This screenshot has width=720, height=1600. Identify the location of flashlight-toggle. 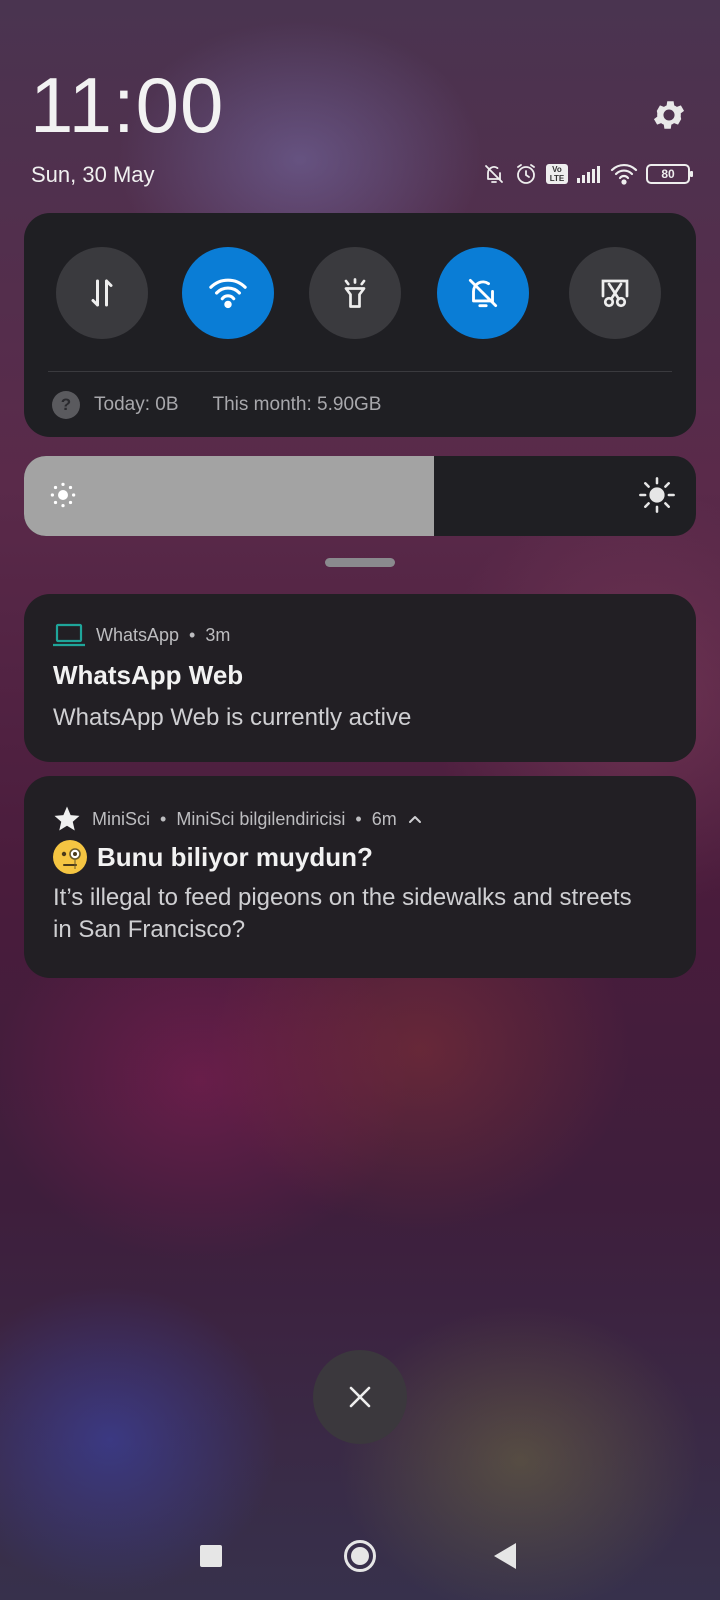
(355, 293).